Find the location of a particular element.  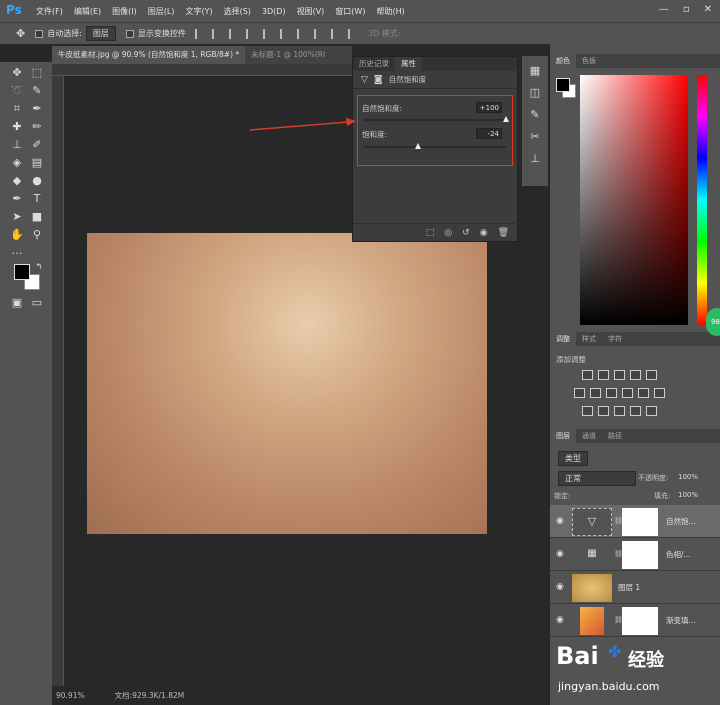

gradient-tool-icon: ▤ is located at coordinates (37, 163).